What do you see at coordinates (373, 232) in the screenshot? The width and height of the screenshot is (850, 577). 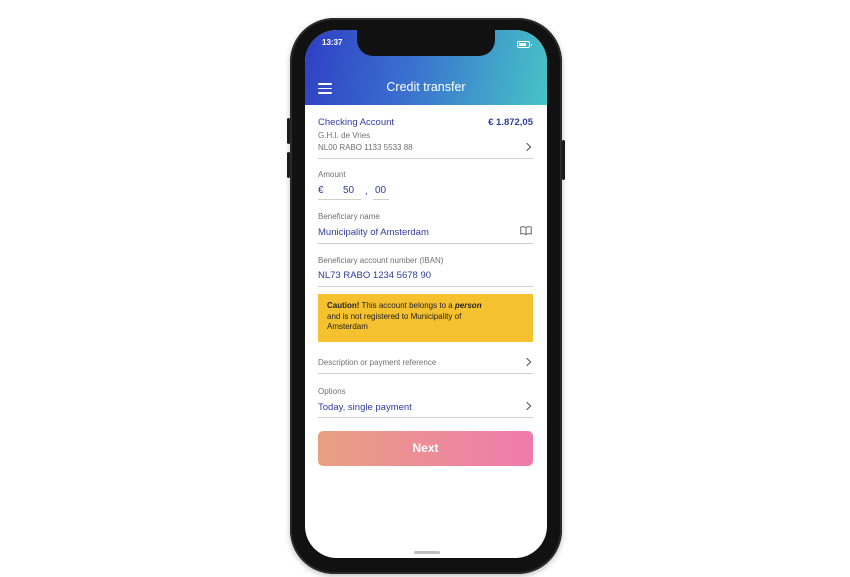 I see `beneficiary-name-input: Municipality of Amsterdam` at bounding box center [373, 232].